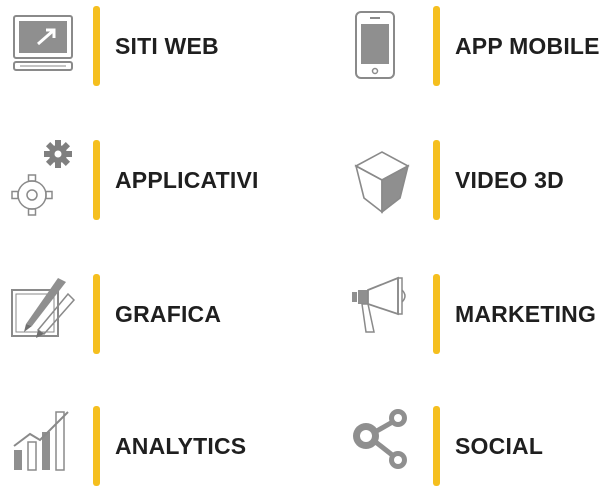  What do you see at coordinates (48, 314) in the screenshot?
I see `pen-brush-icon` at bounding box center [48, 314].